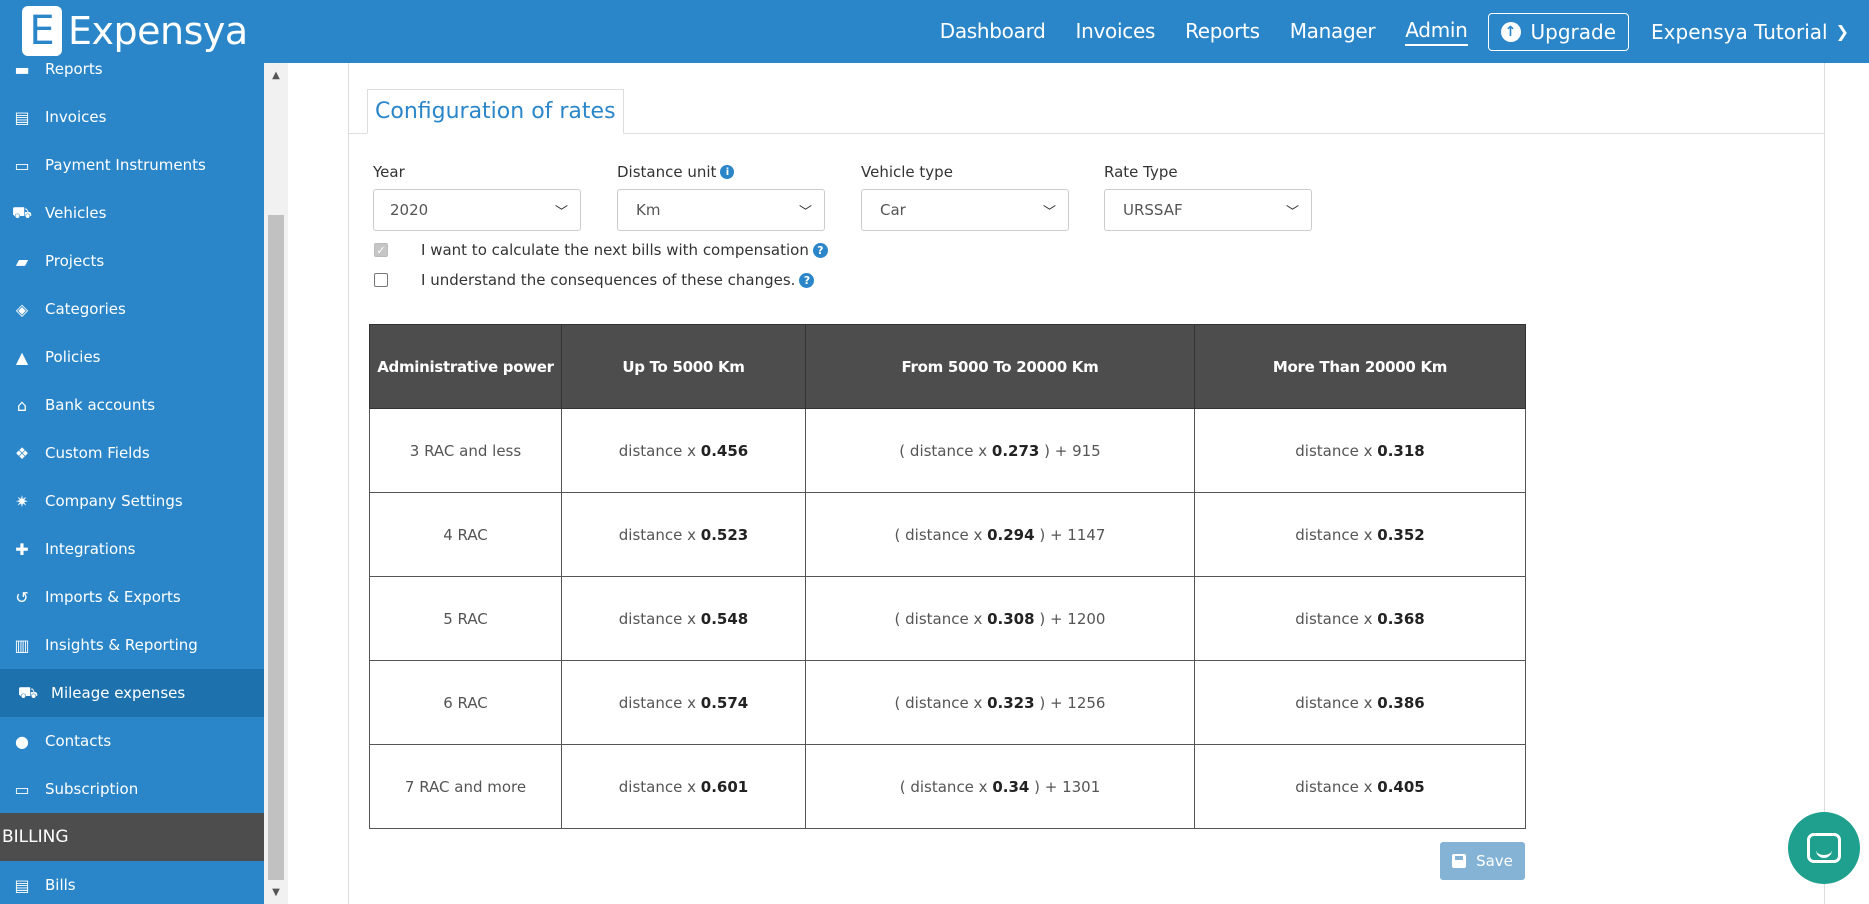 Image resolution: width=1869 pixels, height=904 pixels. I want to click on rate-cell-up-to-5000: distance x 0.574, so click(683, 702).